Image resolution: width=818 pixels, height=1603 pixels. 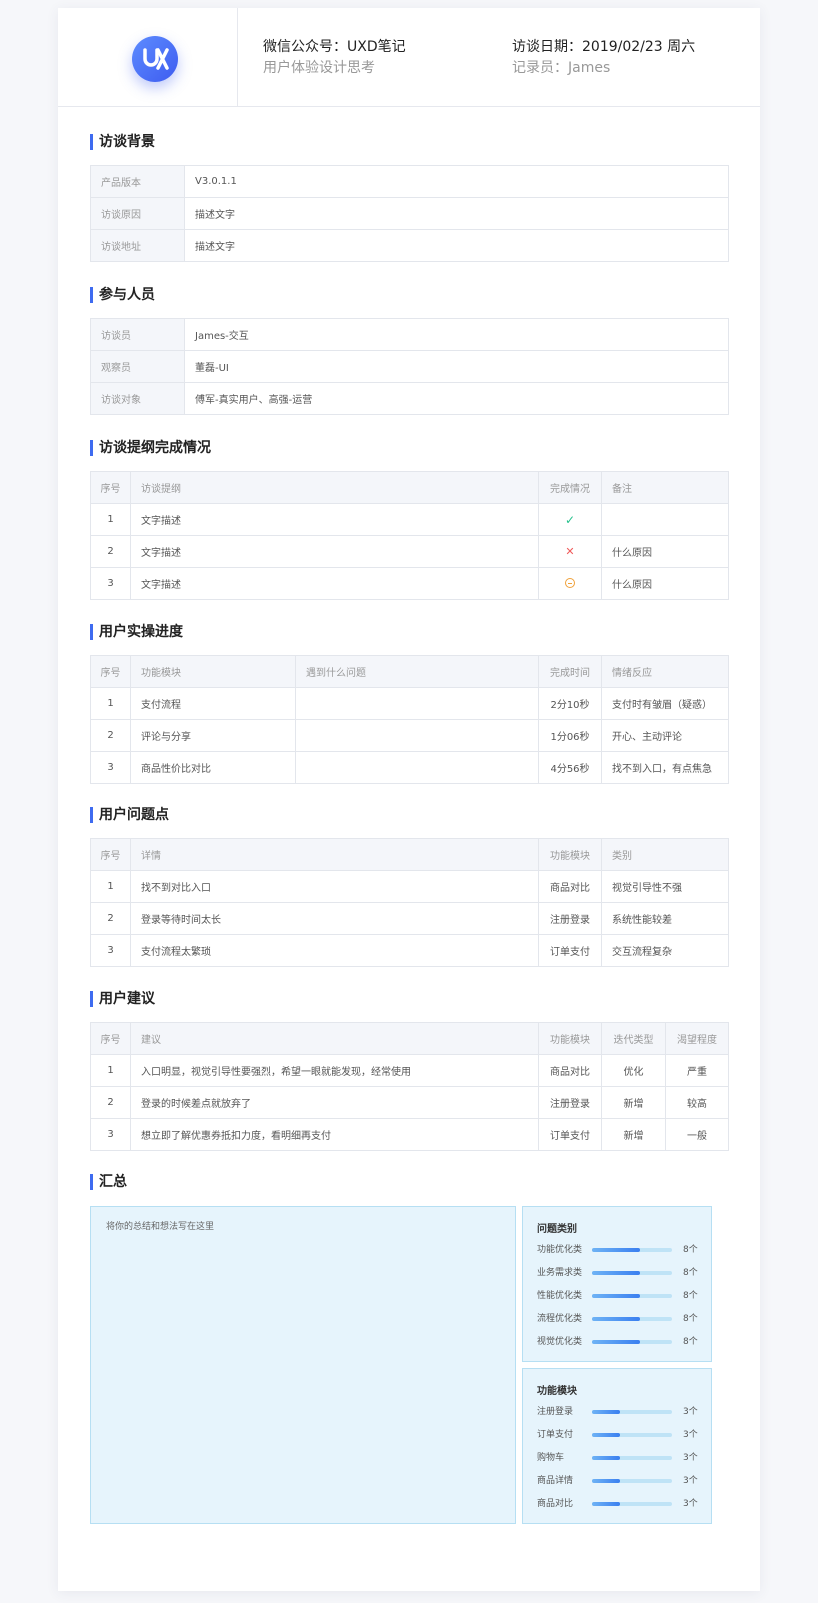 What do you see at coordinates (334, 1102) in the screenshot?
I see `suggestion-text: 登录的时候差点就放弃了` at bounding box center [334, 1102].